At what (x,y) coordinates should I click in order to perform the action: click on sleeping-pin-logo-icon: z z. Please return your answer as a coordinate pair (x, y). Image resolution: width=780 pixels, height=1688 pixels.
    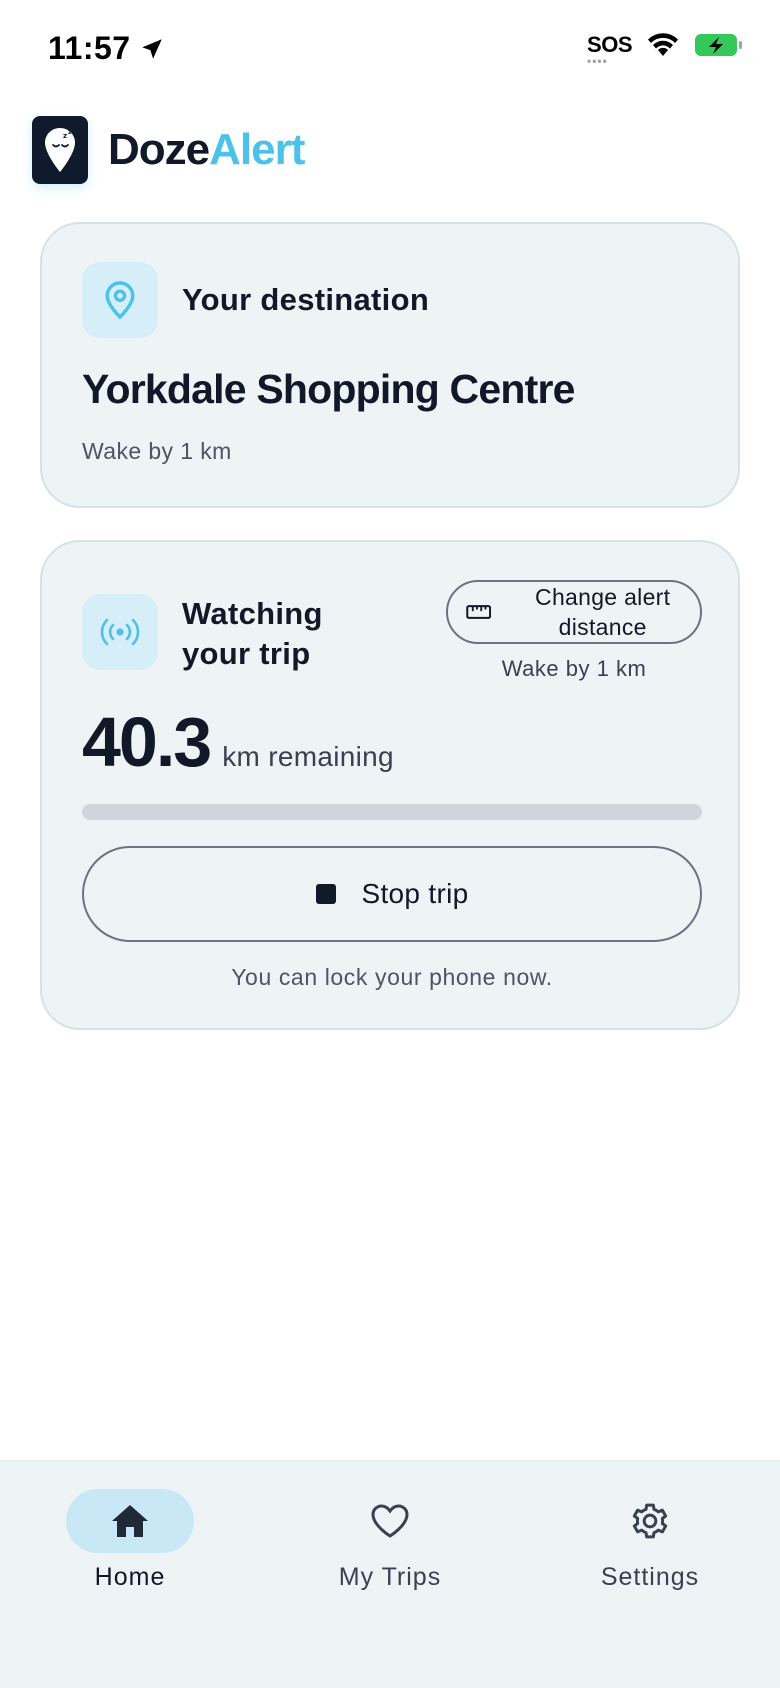
    Looking at the image, I should click on (60, 150).